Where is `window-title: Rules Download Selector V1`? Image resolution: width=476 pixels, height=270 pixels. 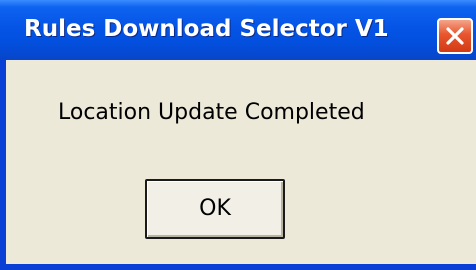 window-title: Rules Download Selector V1 is located at coordinates (206, 29).